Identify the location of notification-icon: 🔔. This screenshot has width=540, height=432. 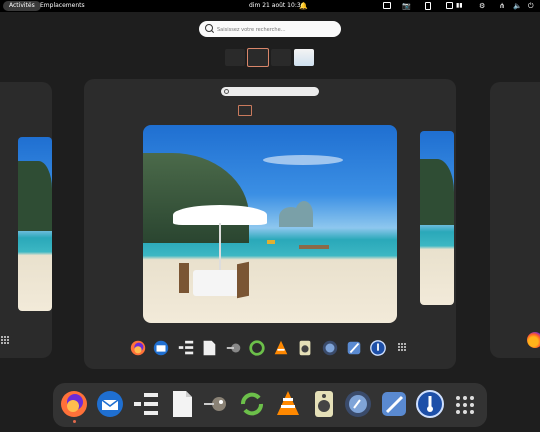
(303, 6).